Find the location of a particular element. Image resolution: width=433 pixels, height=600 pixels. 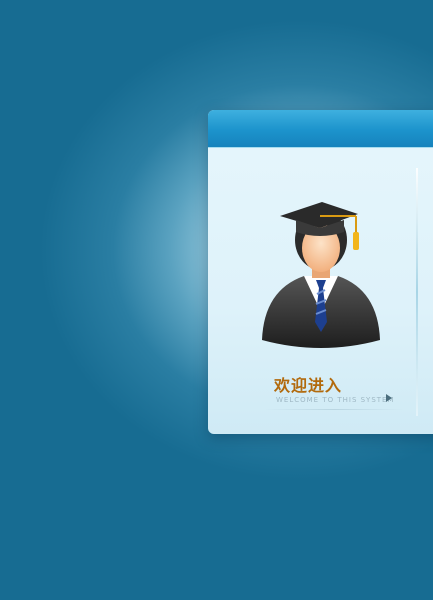

welcome-subtitle: WELCOME TO THIS SYSTEM is located at coordinates (335, 400).